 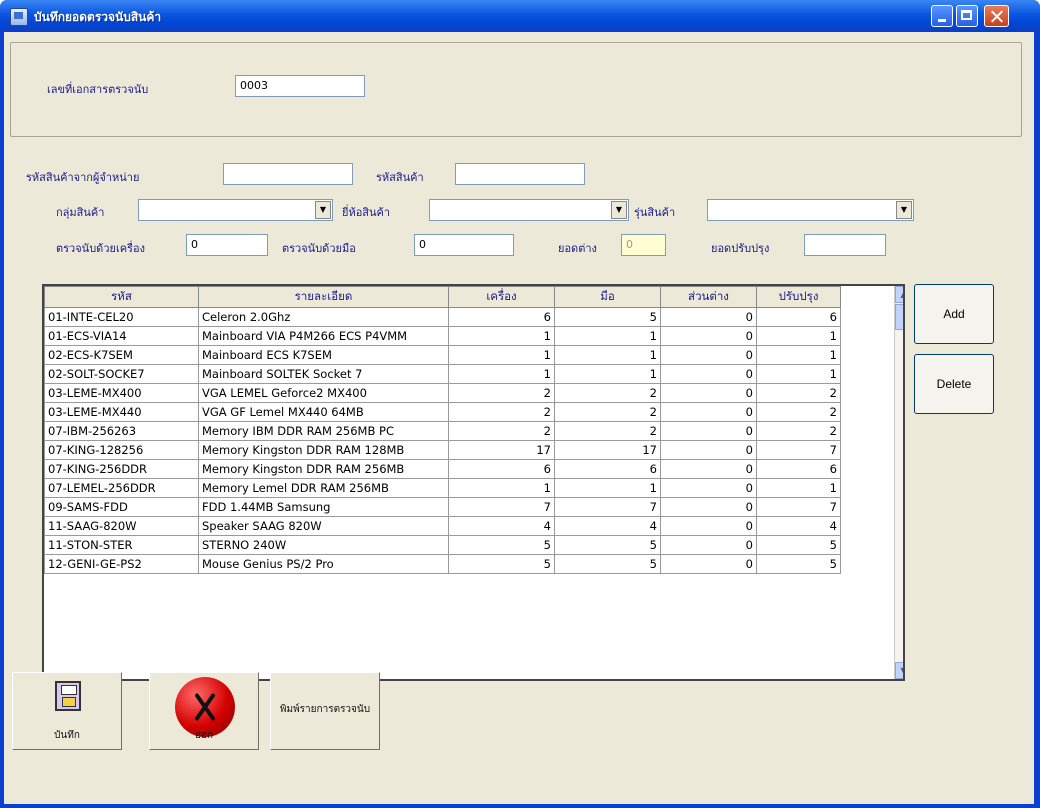 I want to click on cell-code: 11-STON-STER, so click(x=121, y=545).